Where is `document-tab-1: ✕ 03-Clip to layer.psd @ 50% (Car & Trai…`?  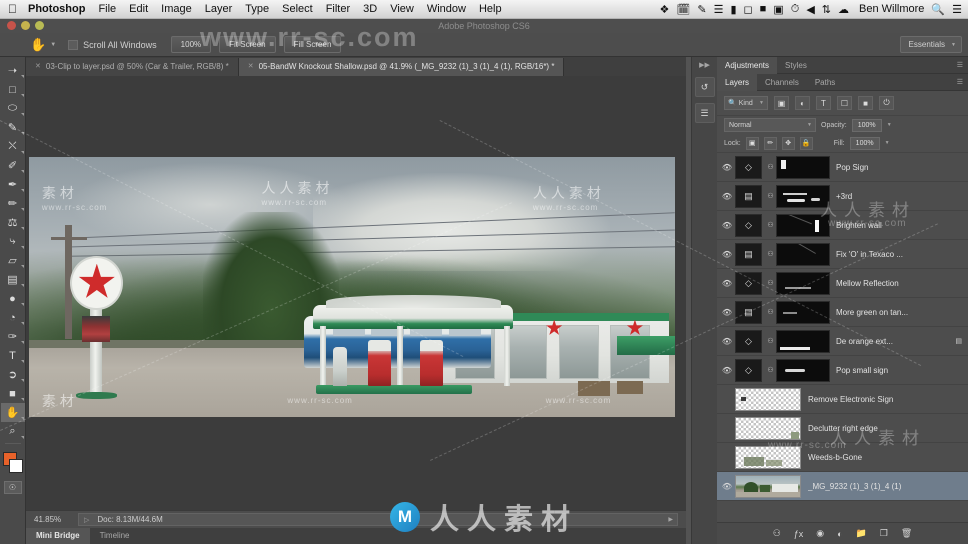 document-tab-1: ✕ 03-Clip to layer.psd @ 50% (Car & Trai… is located at coordinates (132, 67).